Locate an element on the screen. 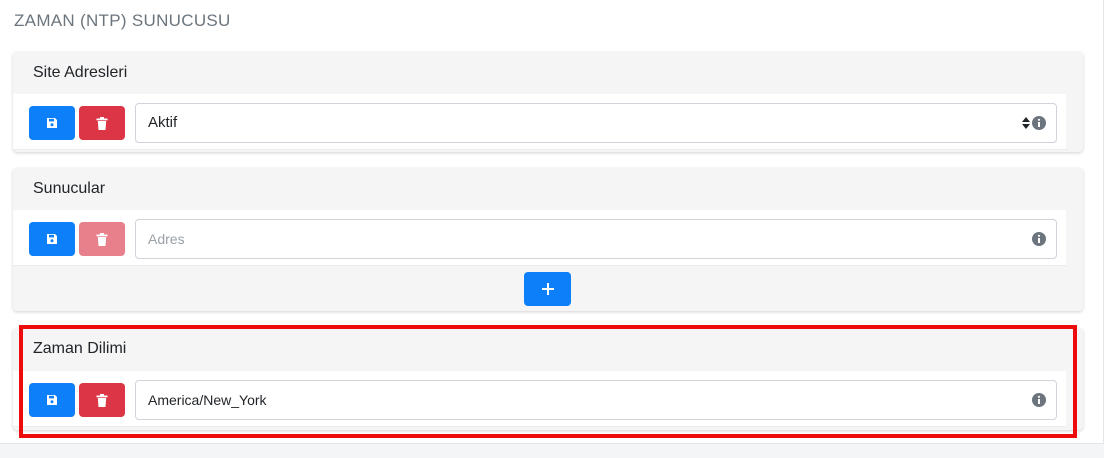 The width and height of the screenshot is (1104, 458). server-row: Adres is located at coordinates (539, 238).